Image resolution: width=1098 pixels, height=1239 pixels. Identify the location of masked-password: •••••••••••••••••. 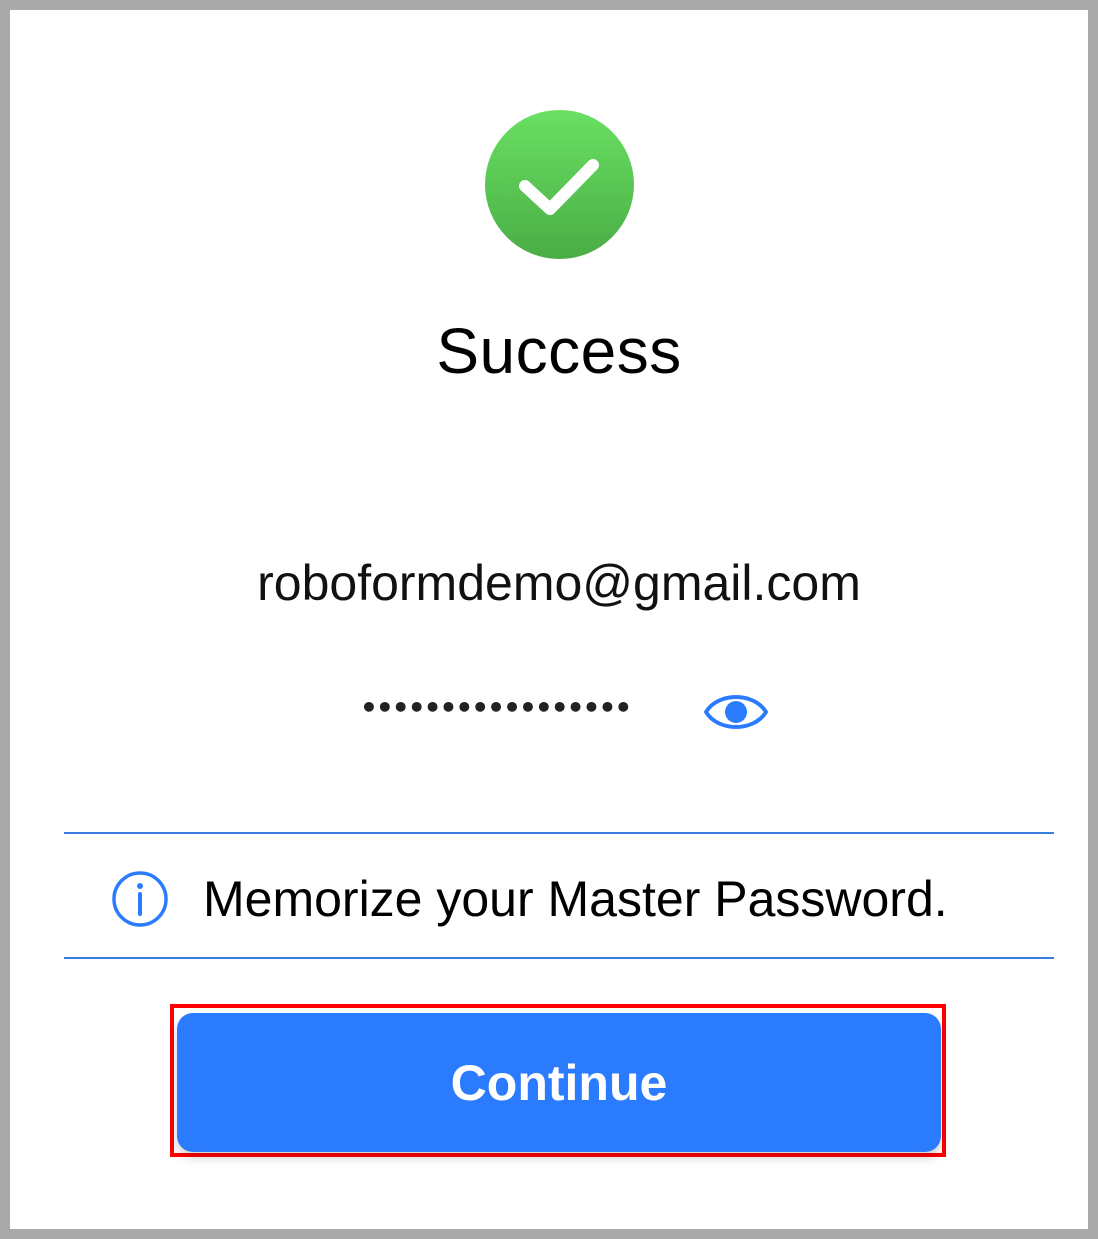
(496, 707).